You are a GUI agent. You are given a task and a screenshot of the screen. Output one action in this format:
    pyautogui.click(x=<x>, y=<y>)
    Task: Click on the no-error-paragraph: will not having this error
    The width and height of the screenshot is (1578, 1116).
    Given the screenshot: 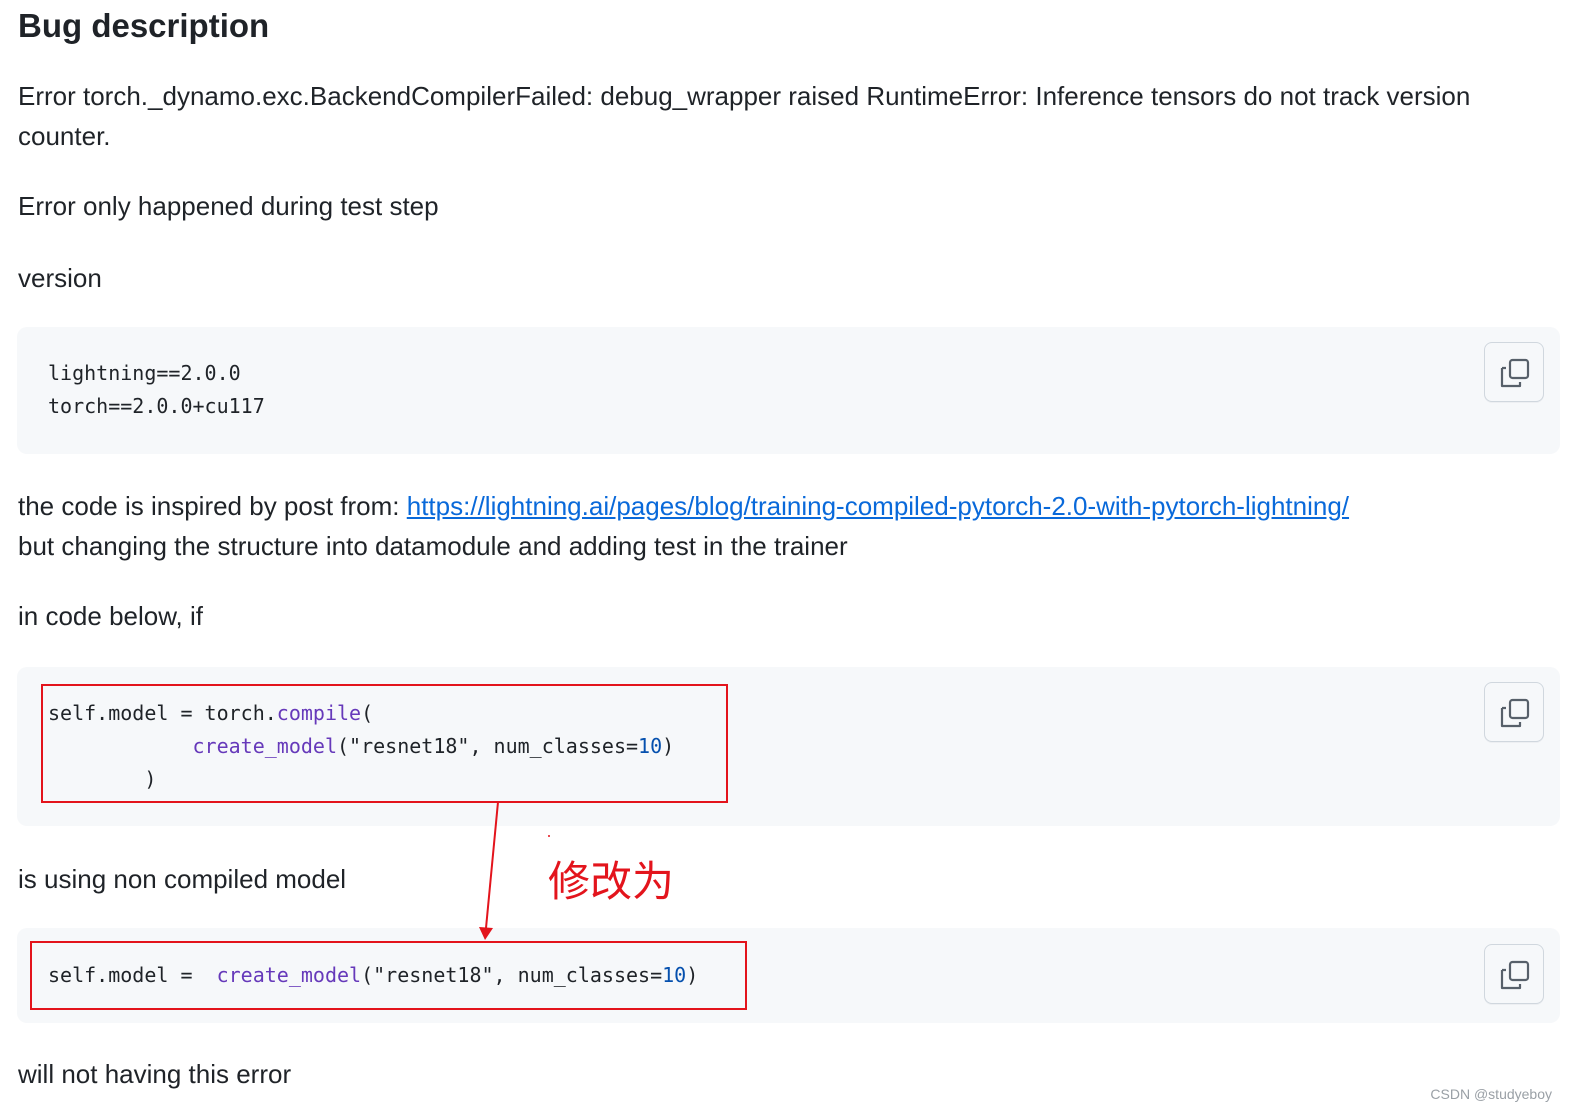 What is the action you would take?
    pyautogui.click(x=155, y=1074)
    